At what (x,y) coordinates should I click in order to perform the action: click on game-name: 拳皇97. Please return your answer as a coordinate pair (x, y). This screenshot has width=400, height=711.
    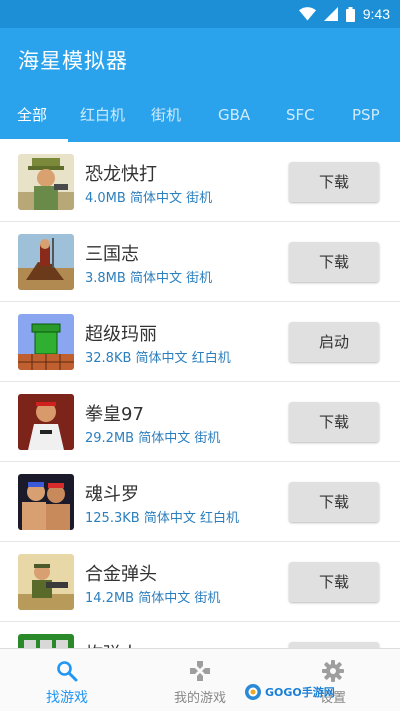
    Looking at the image, I should click on (114, 414).